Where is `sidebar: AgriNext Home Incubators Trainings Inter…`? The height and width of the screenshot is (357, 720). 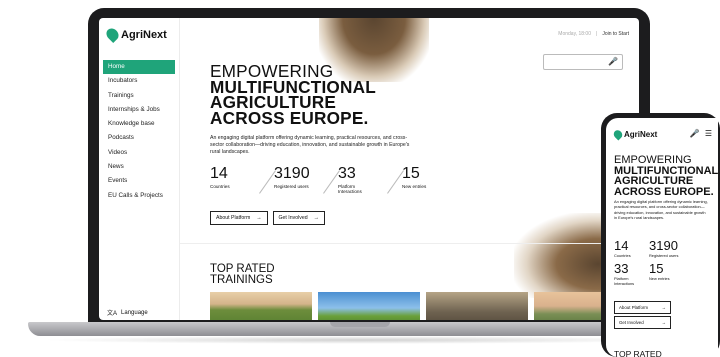
sidebar: AgriNext Home Incubators Trainings Inter… is located at coordinates (139, 169).